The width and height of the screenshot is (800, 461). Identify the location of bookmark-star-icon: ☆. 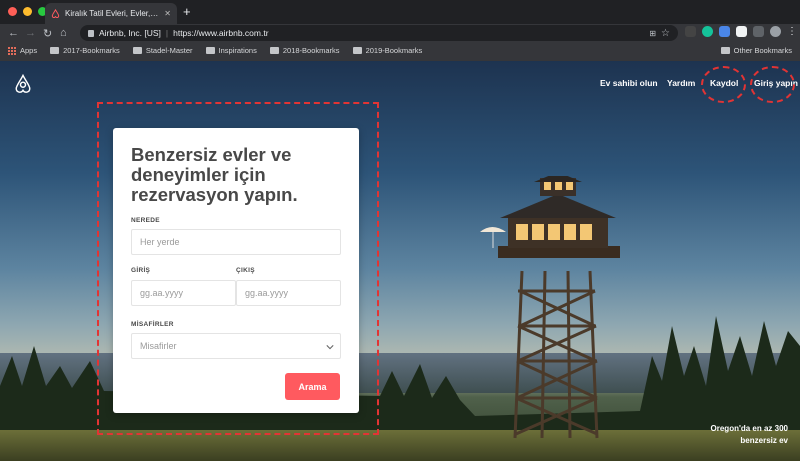
(665, 33).